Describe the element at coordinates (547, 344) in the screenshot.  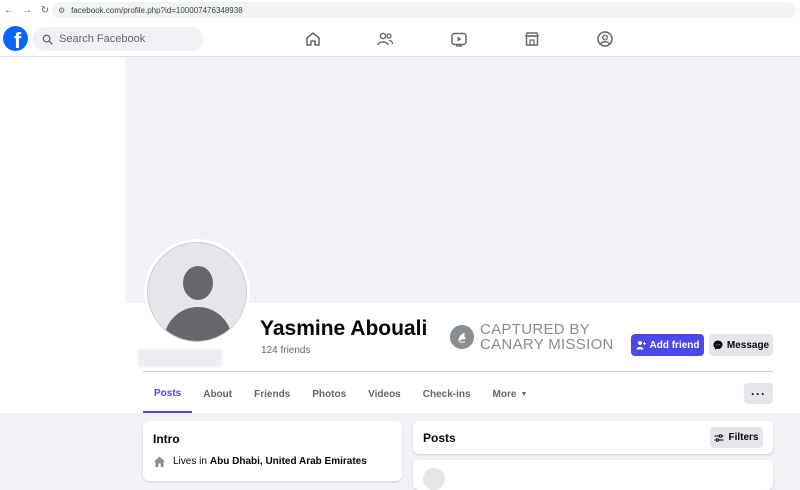
I see `watermark-line2: CANARY MISSION` at that location.